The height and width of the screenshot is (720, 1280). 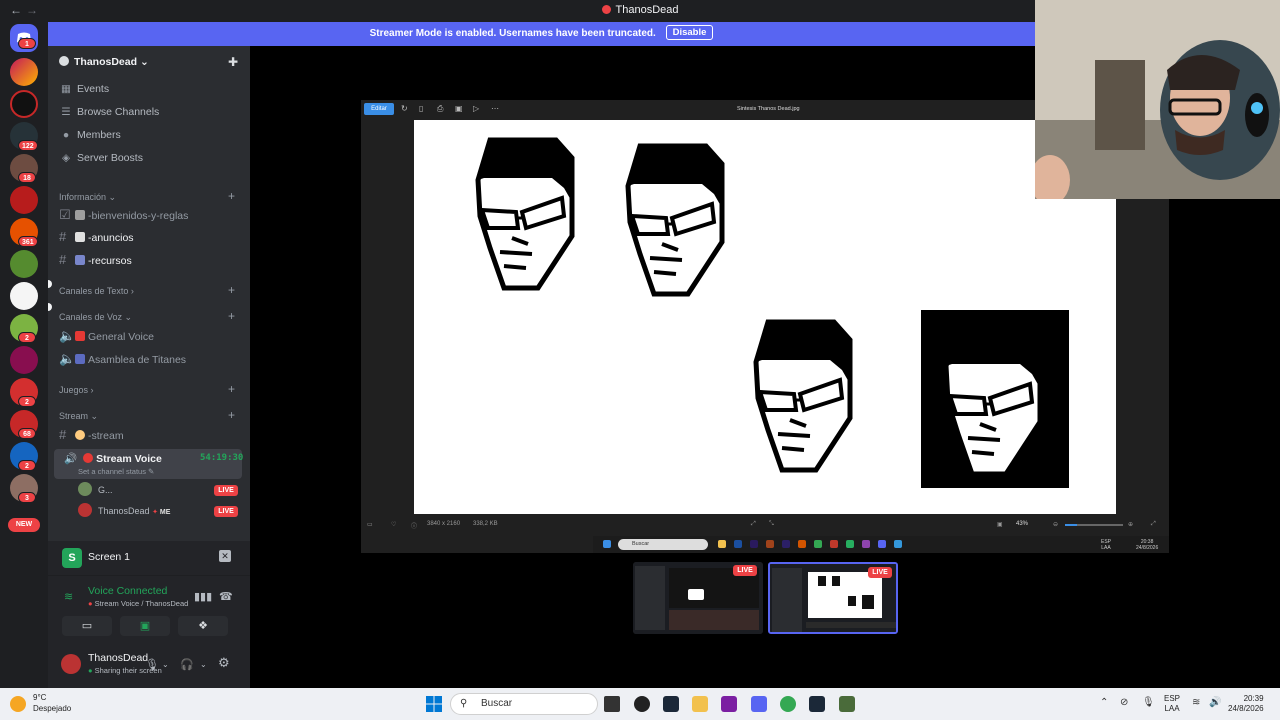 I want to click on file-explorer-icon, so click(x=700, y=704).